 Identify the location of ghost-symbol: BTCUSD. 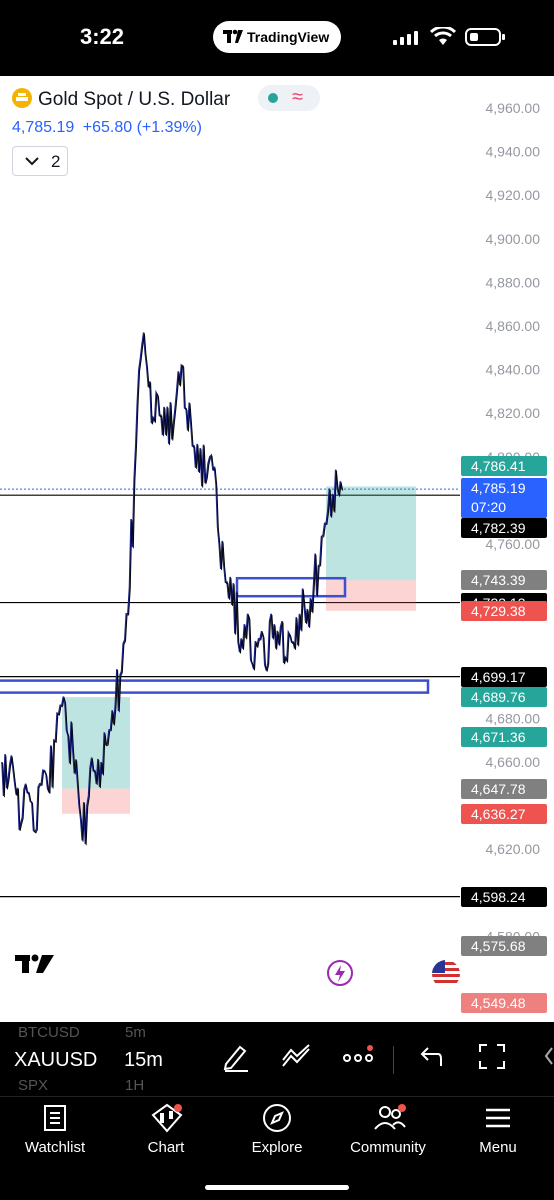
(49, 1032).